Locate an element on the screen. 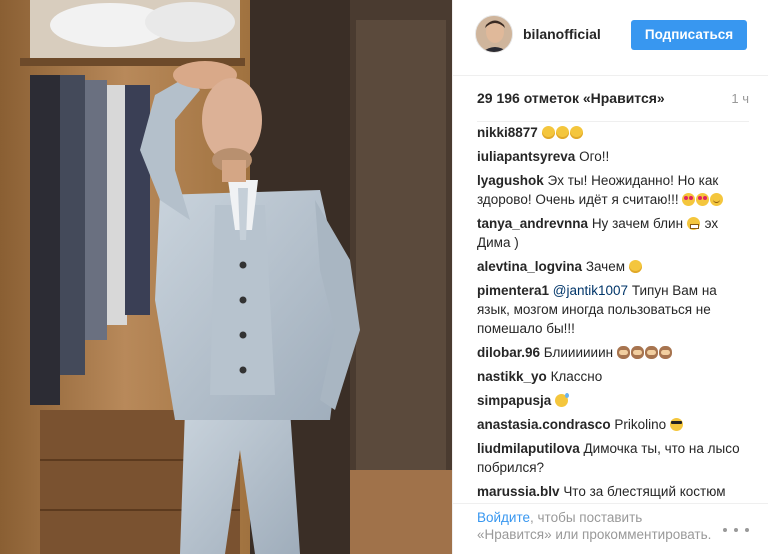  comment-username: marussia.blv is located at coordinates (518, 491).